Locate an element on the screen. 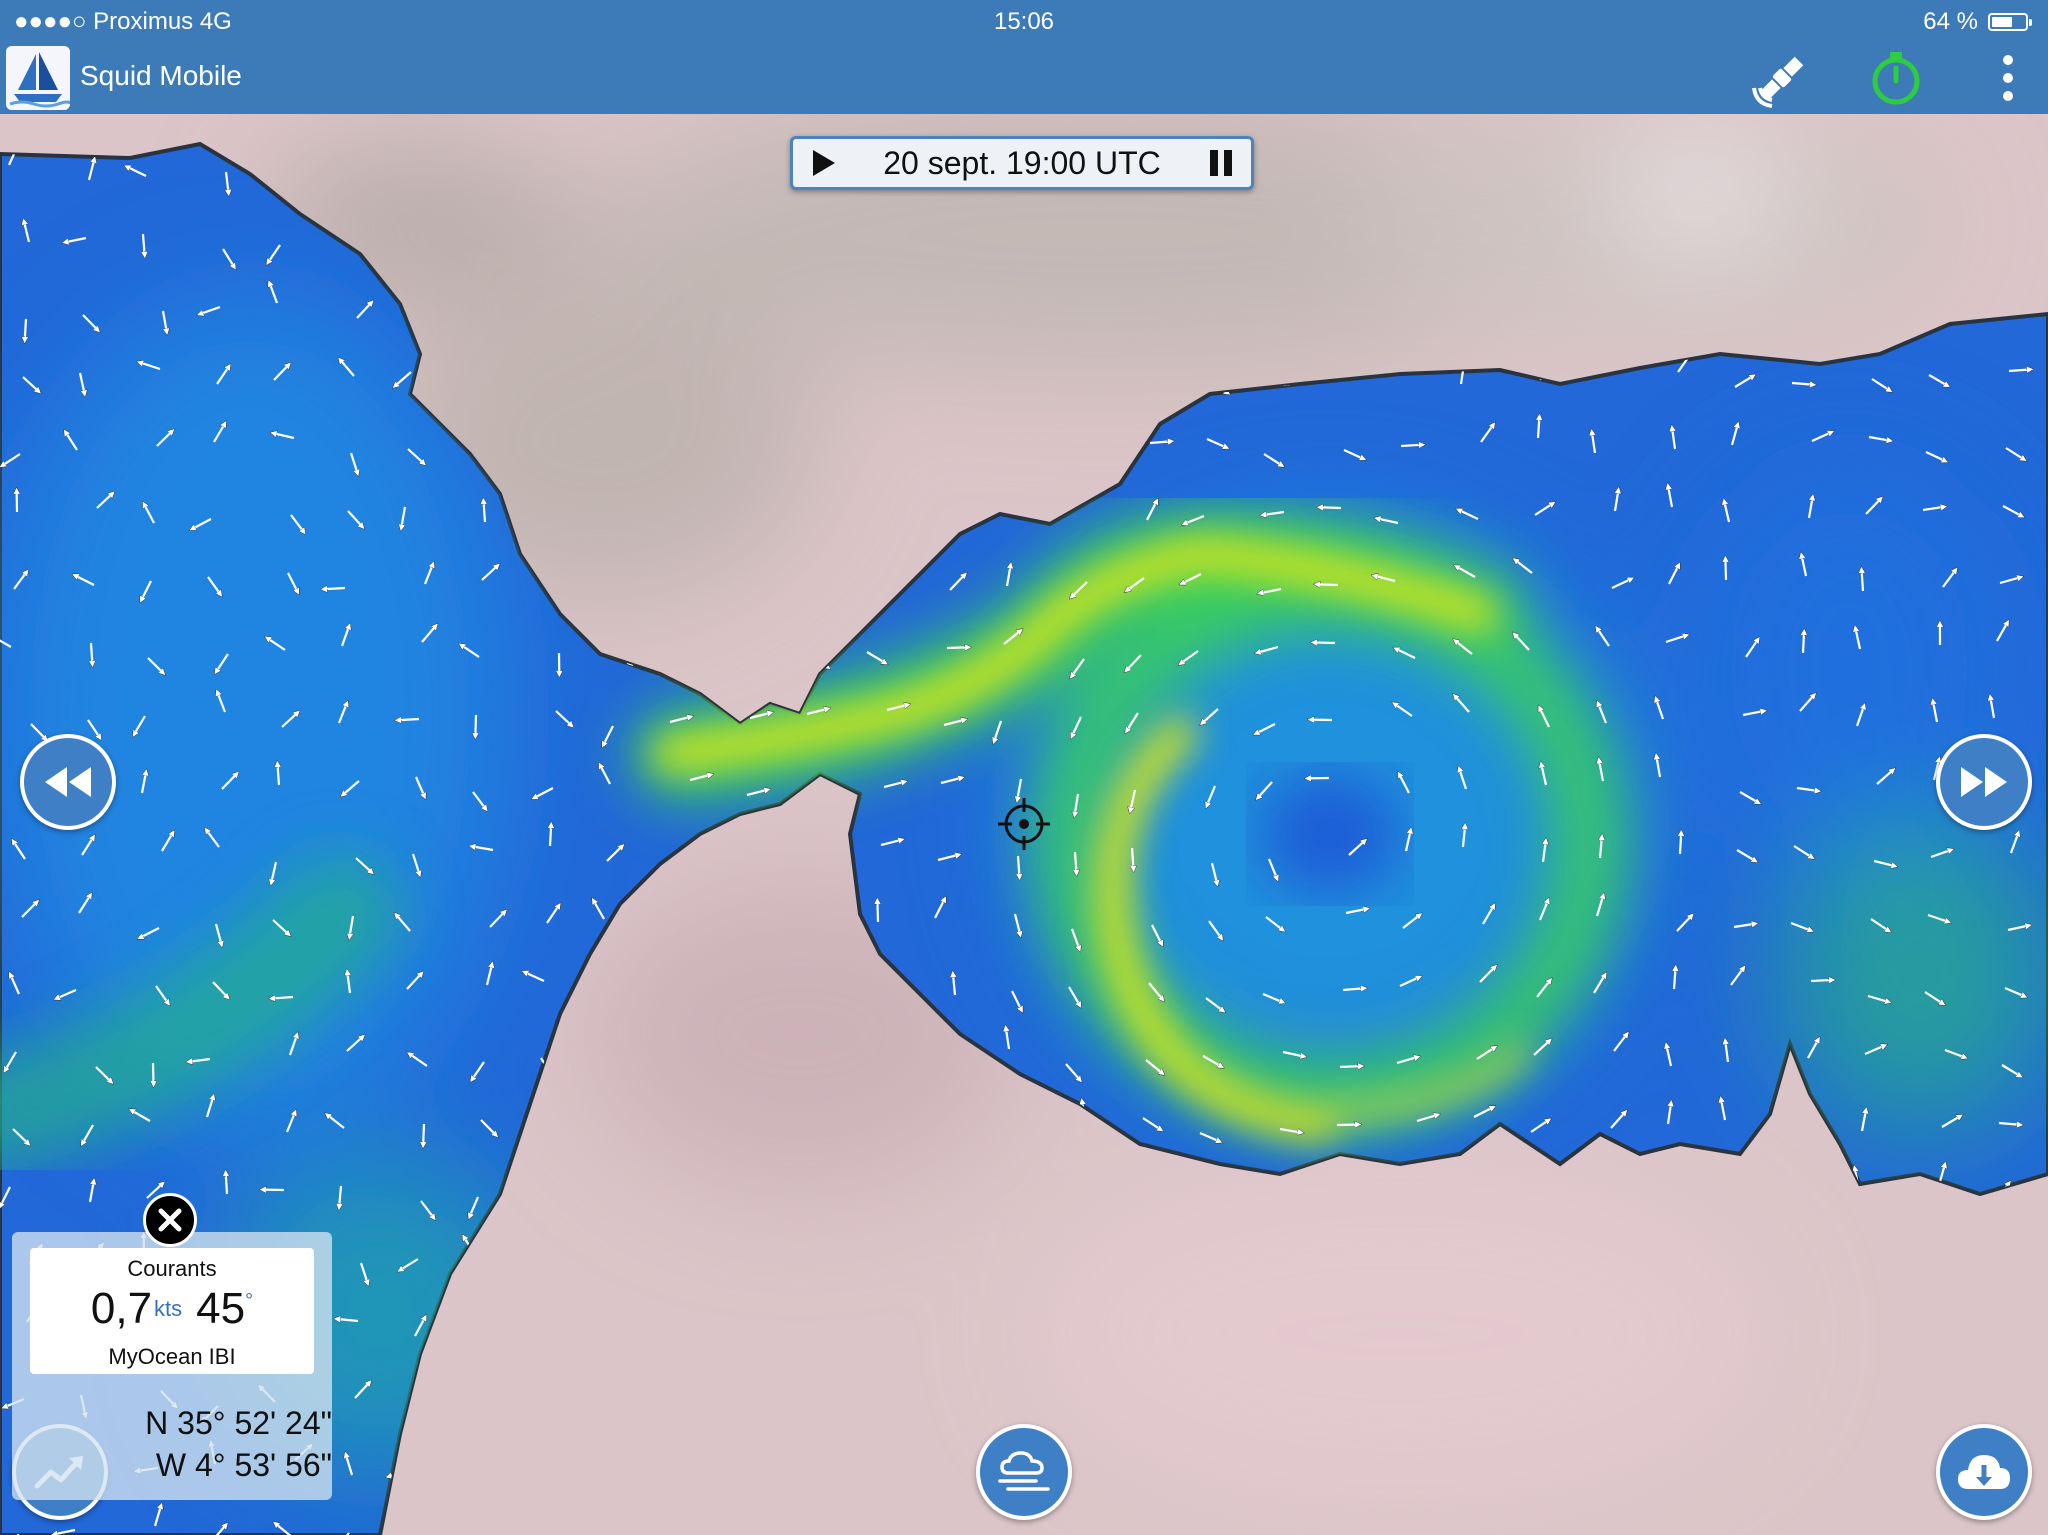 This screenshot has width=2048, height=1535. forecast-timestamp: 20 sept. 19:00 UTC is located at coordinates (1022, 163).